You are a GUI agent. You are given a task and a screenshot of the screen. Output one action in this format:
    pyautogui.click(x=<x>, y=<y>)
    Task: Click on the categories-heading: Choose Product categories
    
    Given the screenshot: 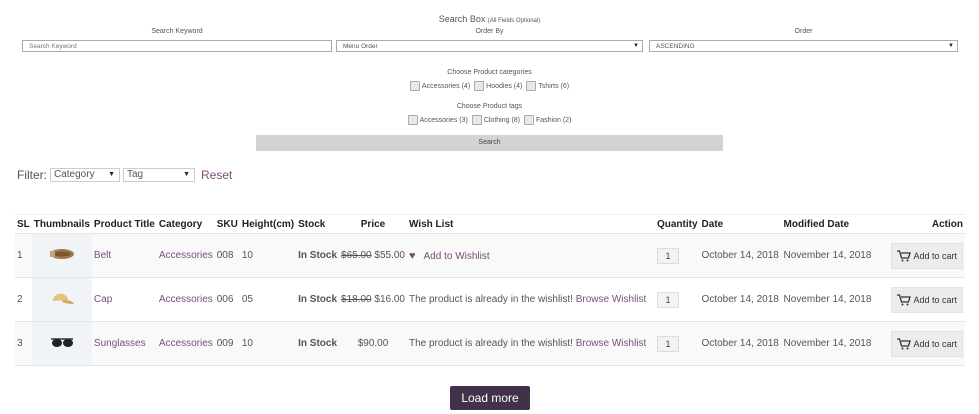 What is the action you would take?
    pyautogui.click(x=489, y=72)
    